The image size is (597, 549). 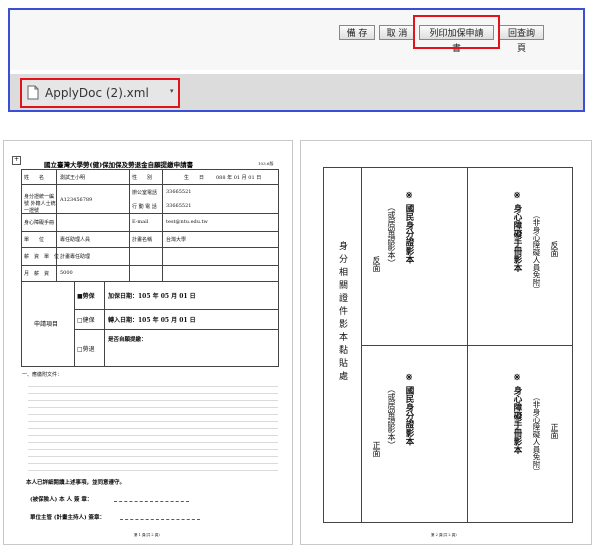 What do you see at coordinates (357, 32) in the screenshot?
I see `save-button: 備 存` at bounding box center [357, 32].